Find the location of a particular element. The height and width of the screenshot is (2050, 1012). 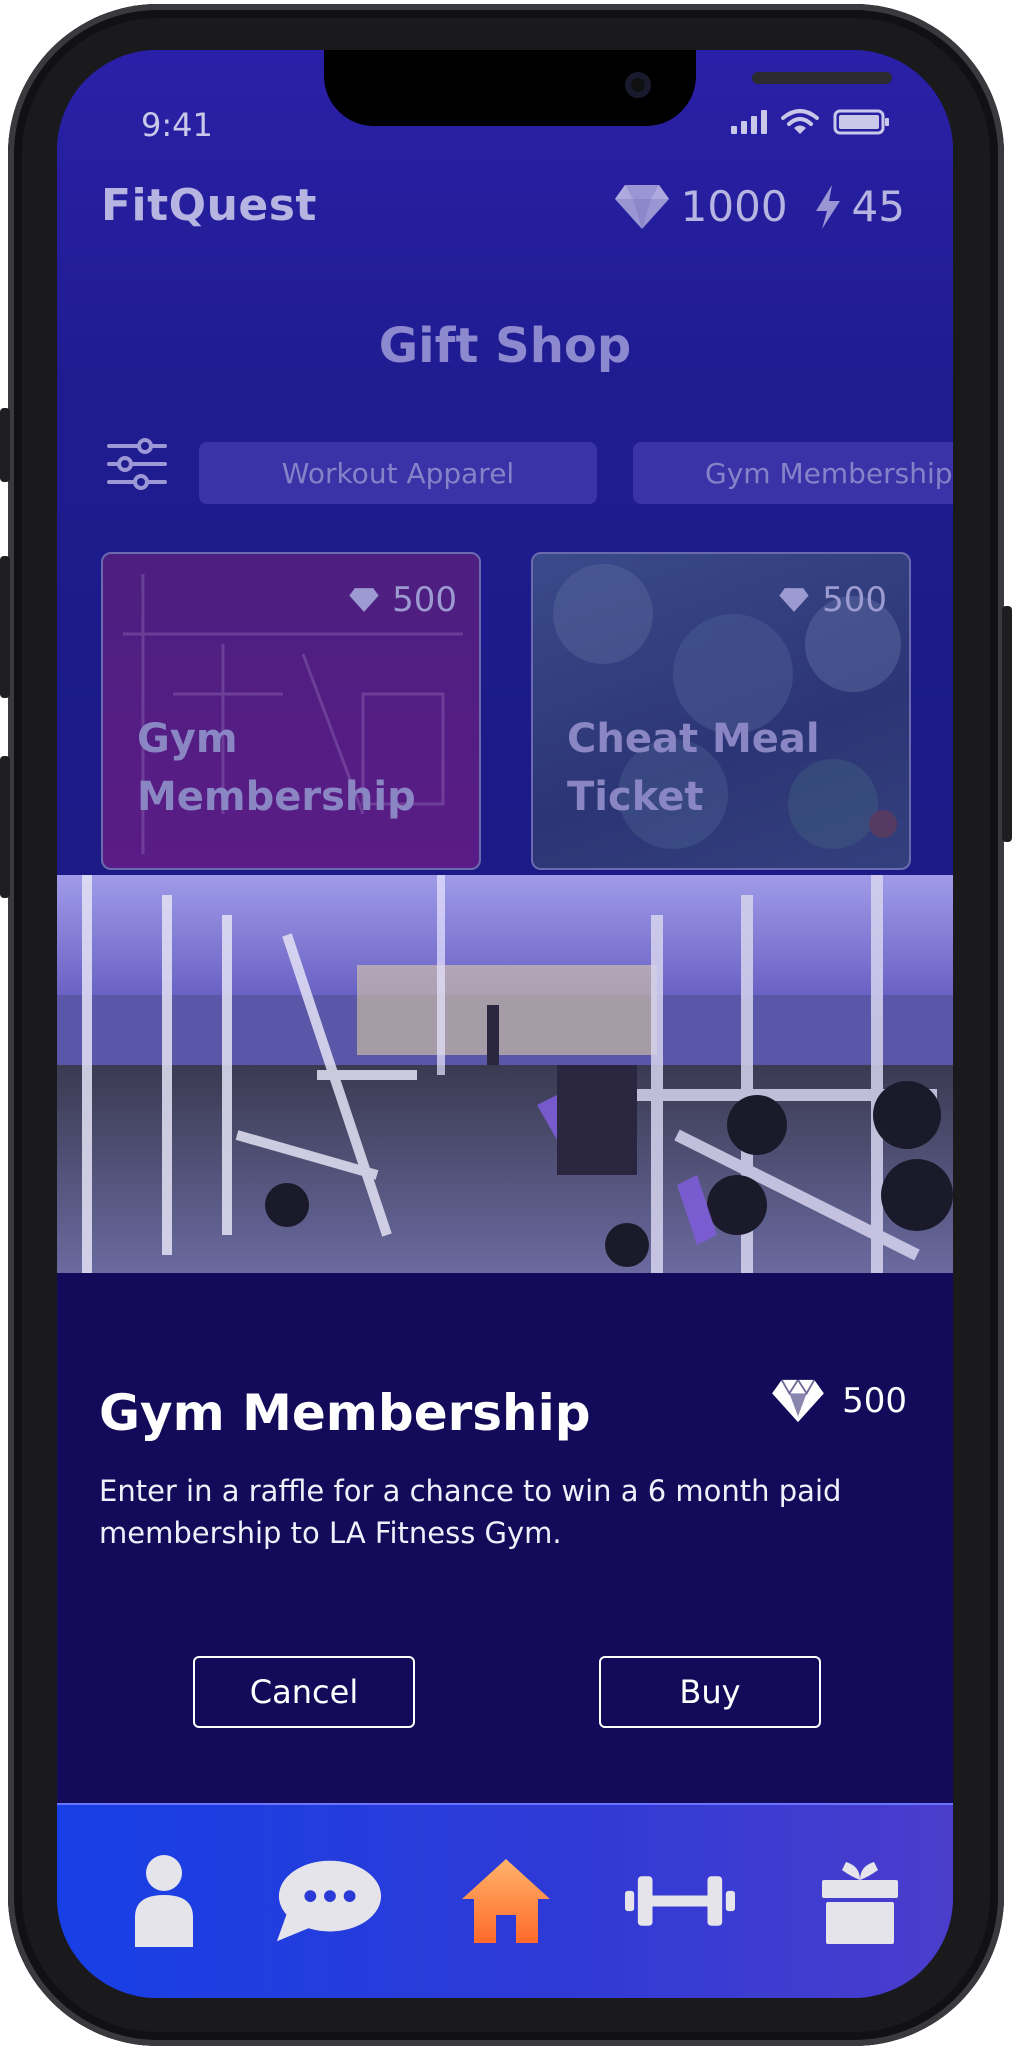

profile-icon is located at coordinates (164, 1901).